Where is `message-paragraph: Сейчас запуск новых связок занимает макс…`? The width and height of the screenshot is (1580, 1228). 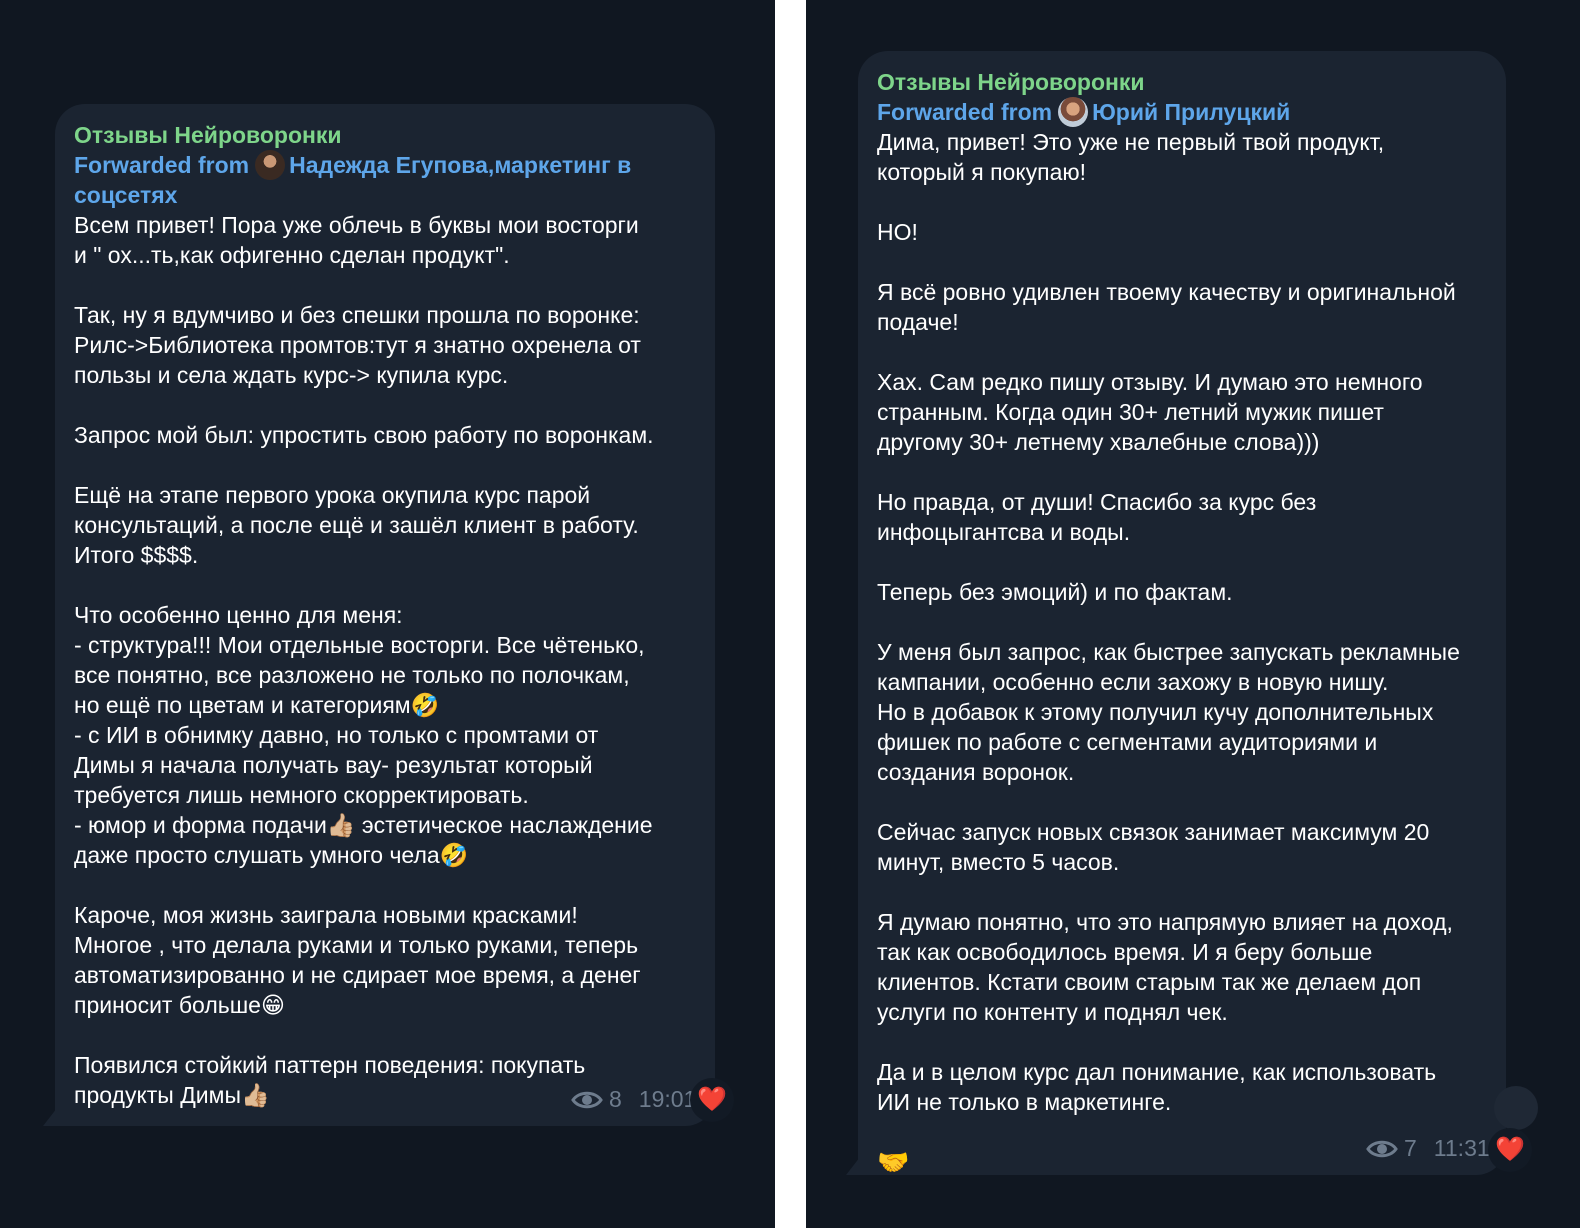
message-paragraph: Сейчас запуск новых связок занимает макс… is located at coordinates (1153, 847).